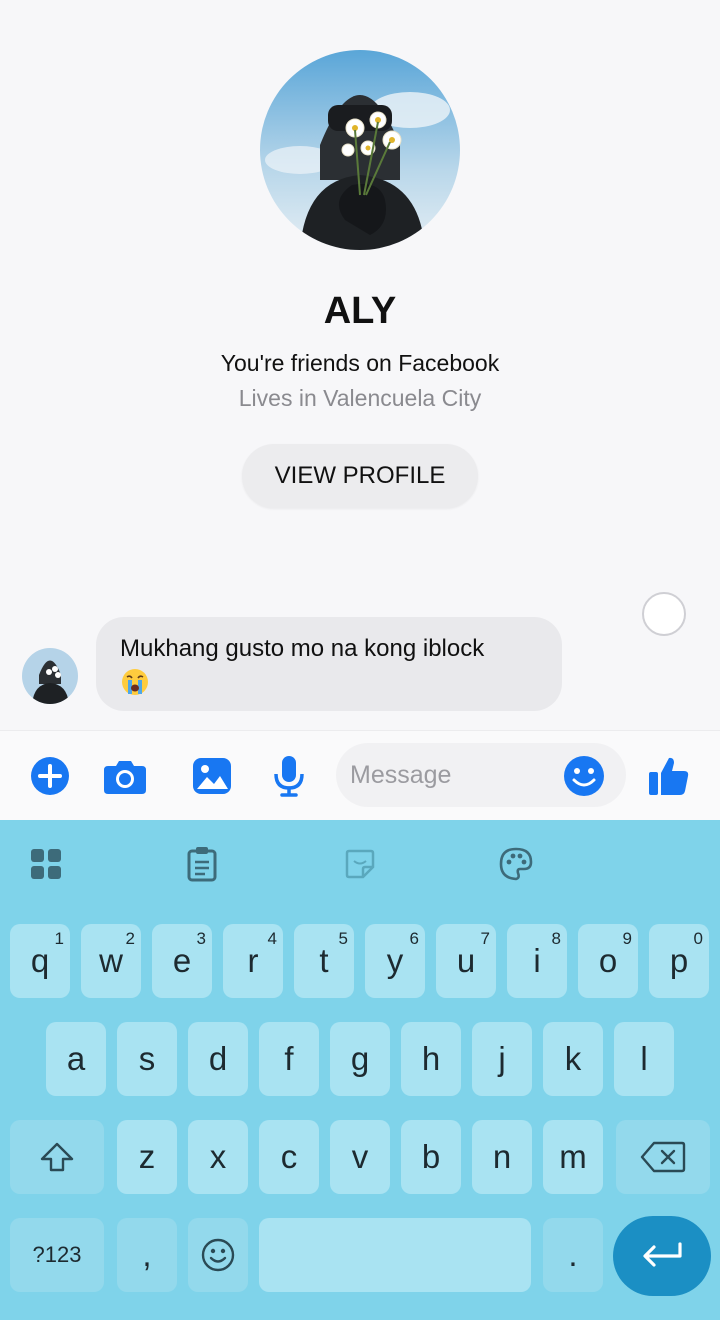 The height and width of the screenshot is (1320, 720). Describe the element at coordinates (664, 614) in the screenshot. I see `read-receipt-indicator` at that location.